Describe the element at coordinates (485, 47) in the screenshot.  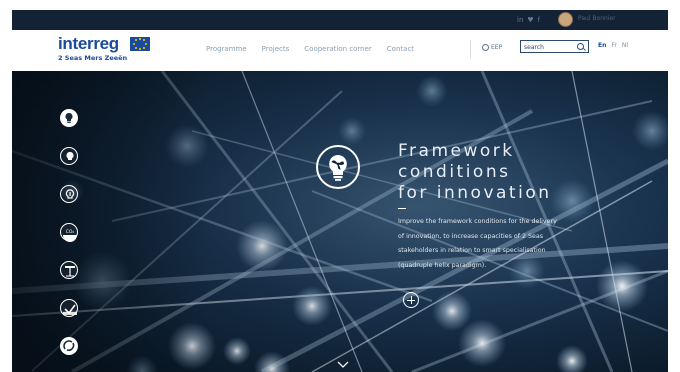
I see `globe-icon` at that location.